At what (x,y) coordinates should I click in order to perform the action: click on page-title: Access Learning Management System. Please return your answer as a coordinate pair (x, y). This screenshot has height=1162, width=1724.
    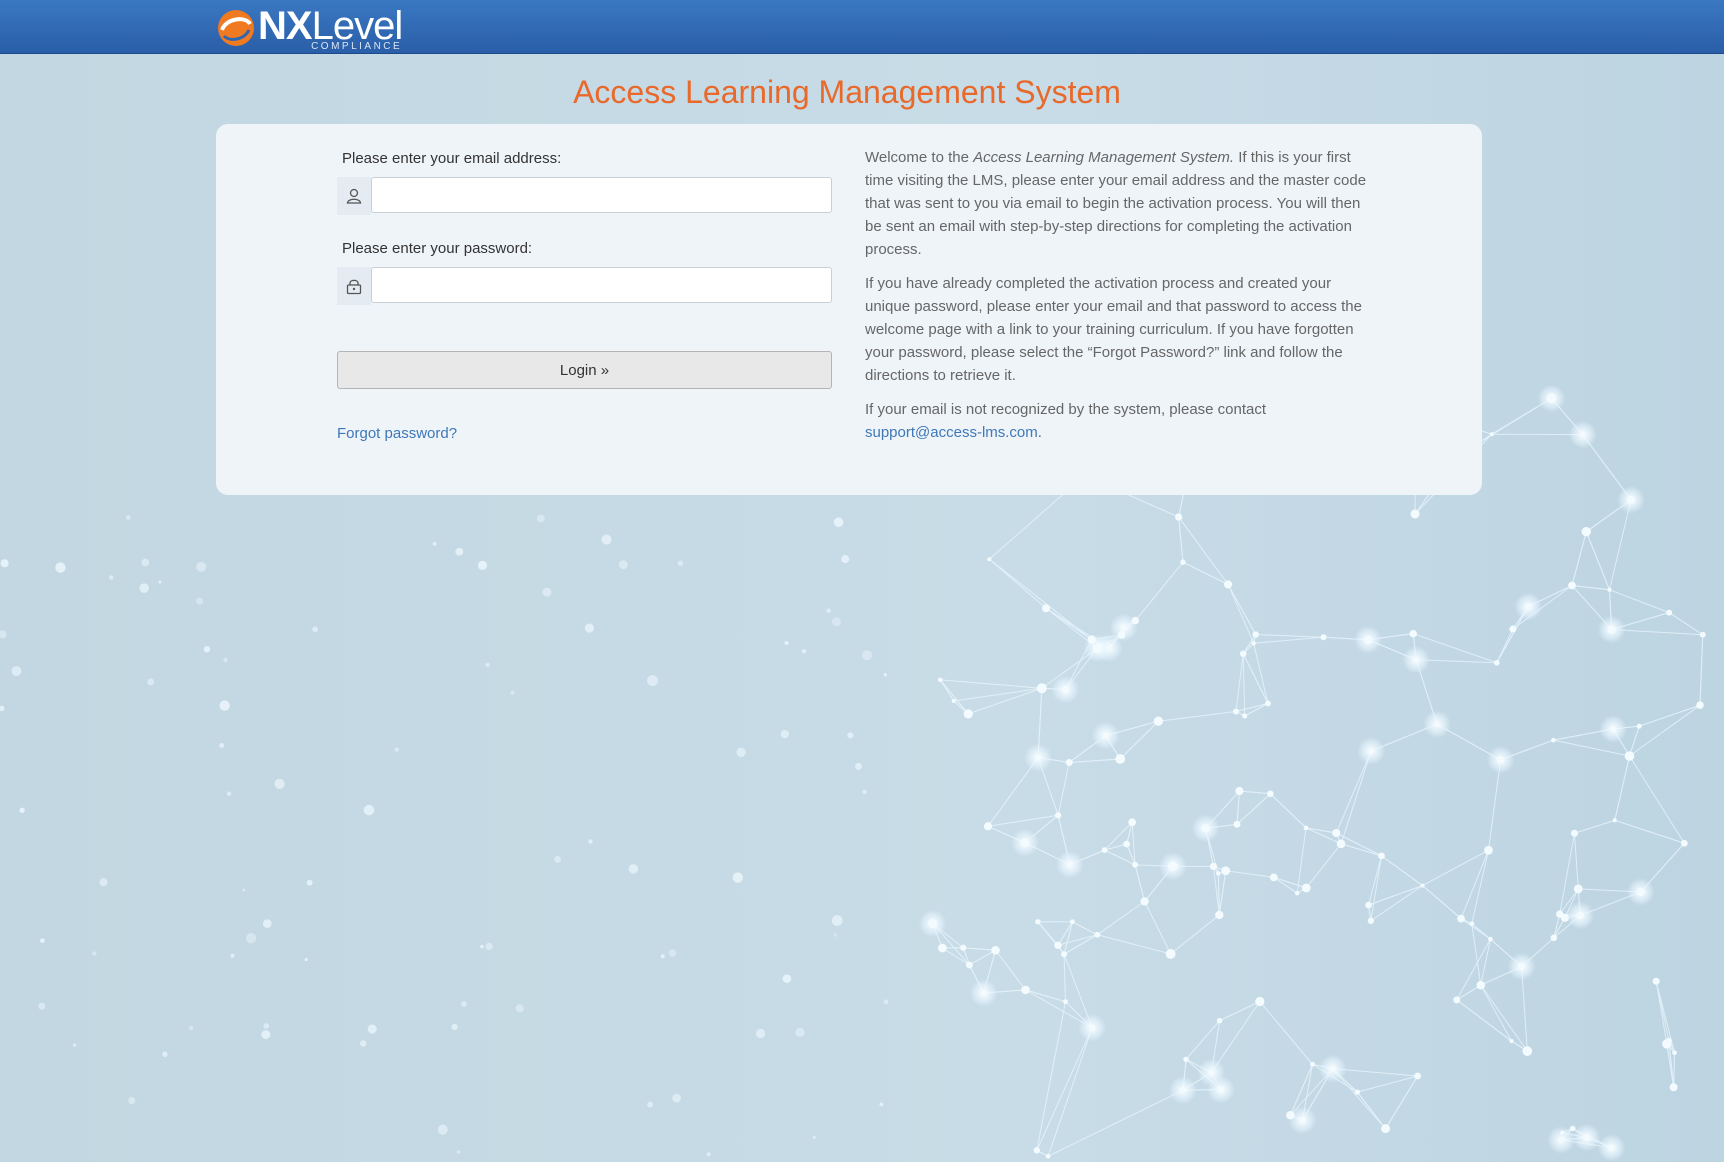
    Looking at the image, I should click on (847, 92).